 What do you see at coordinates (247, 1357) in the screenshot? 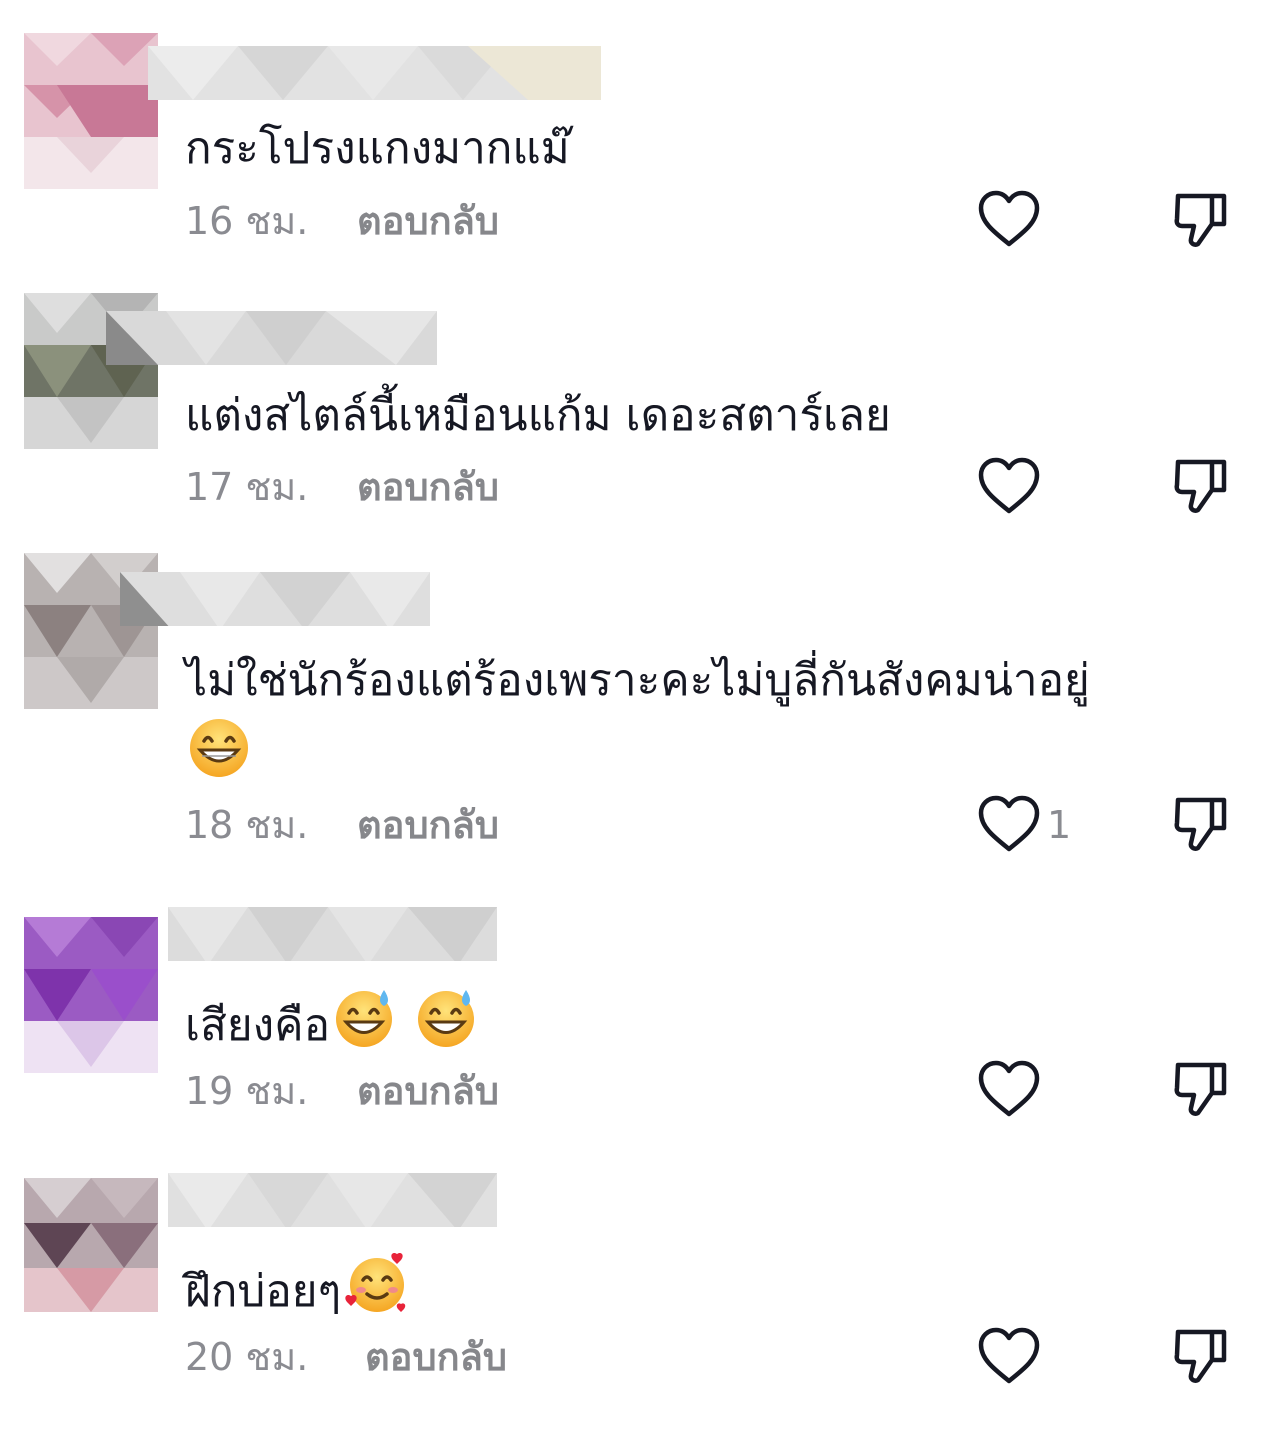
I see `comment-timestamp: 20 ชม.` at bounding box center [247, 1357].